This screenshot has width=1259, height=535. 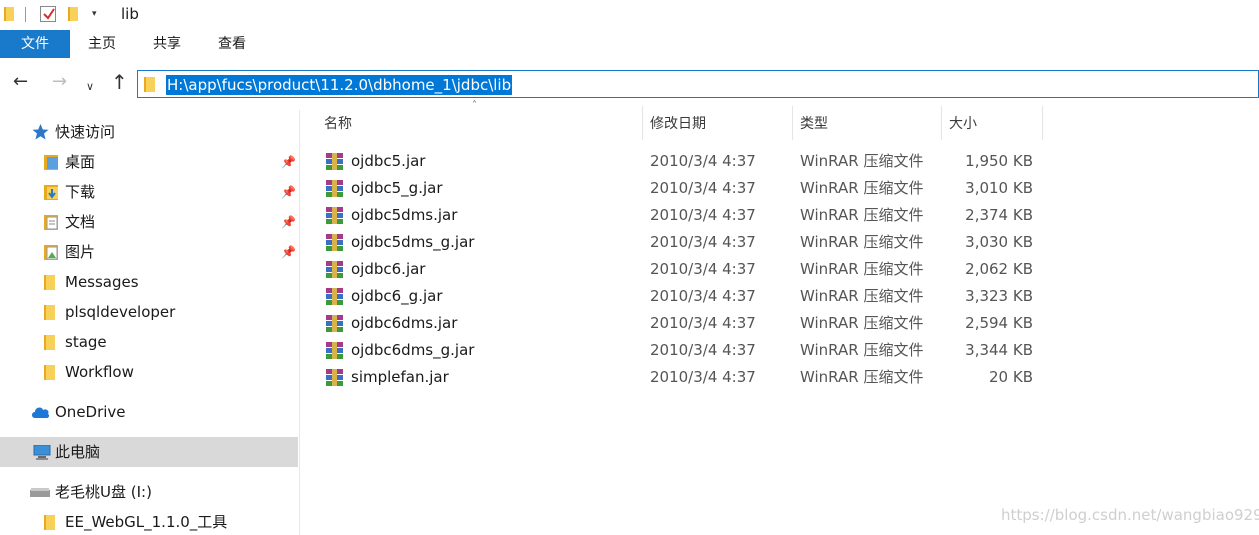 I want to click on column-separator, so click(x=1042, y=123).